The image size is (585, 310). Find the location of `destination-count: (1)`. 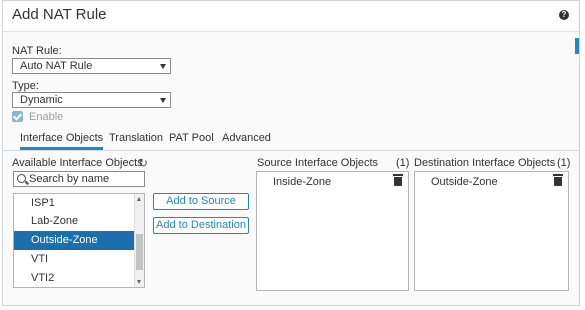

destination-count: (1) is located at coordinates (564, 163).